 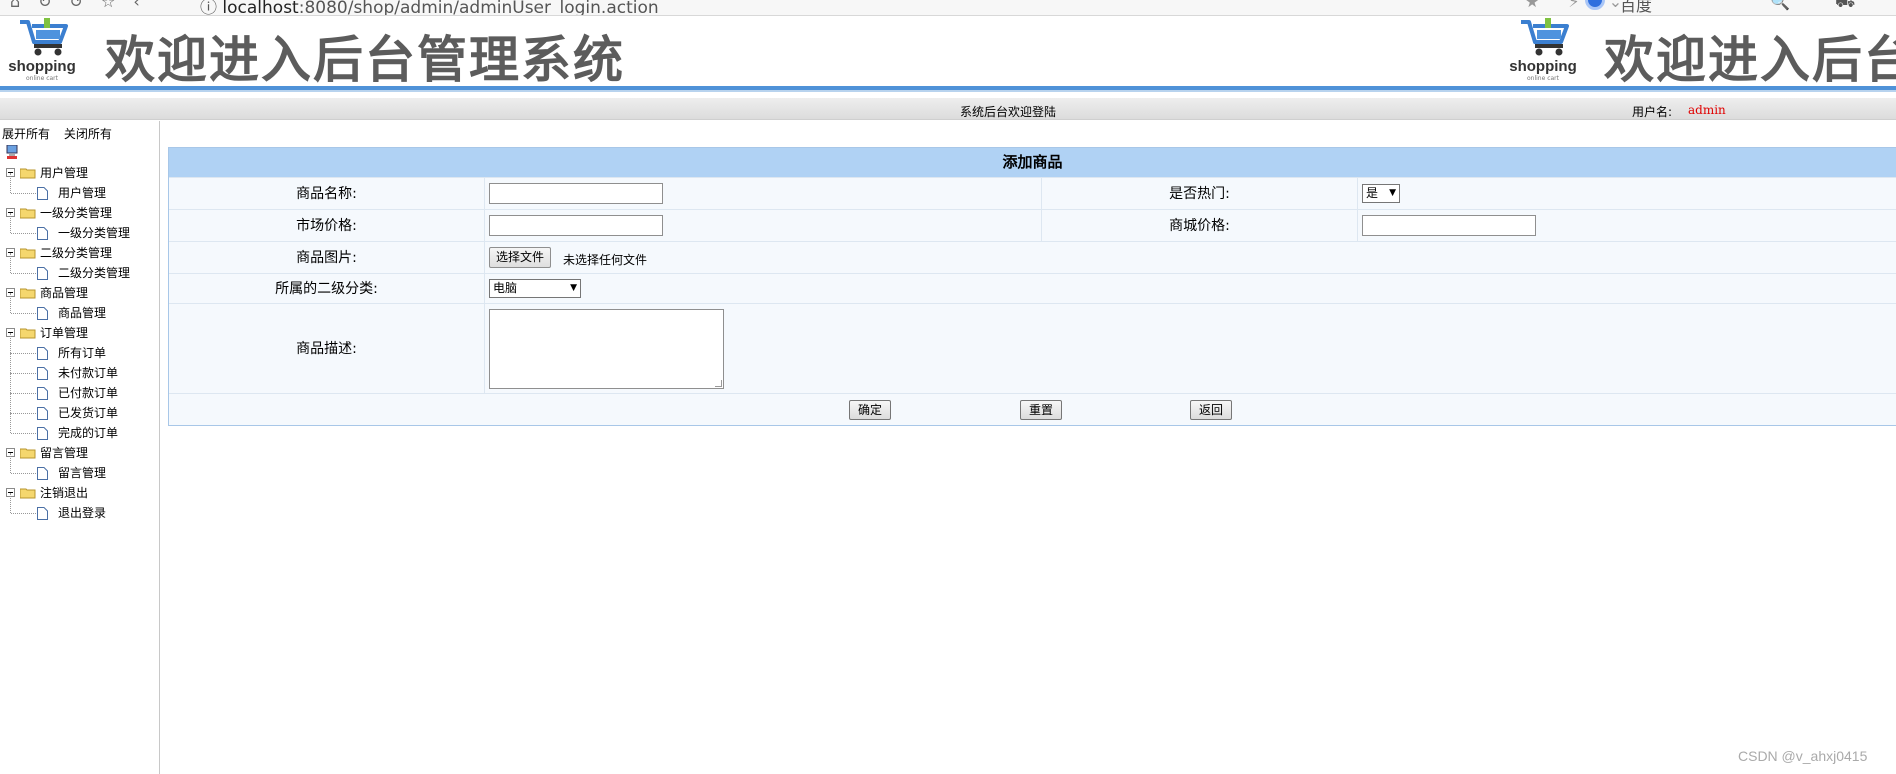 I want to click on tree-group-category2: 二级分类管理, so click(x=80, y=253).